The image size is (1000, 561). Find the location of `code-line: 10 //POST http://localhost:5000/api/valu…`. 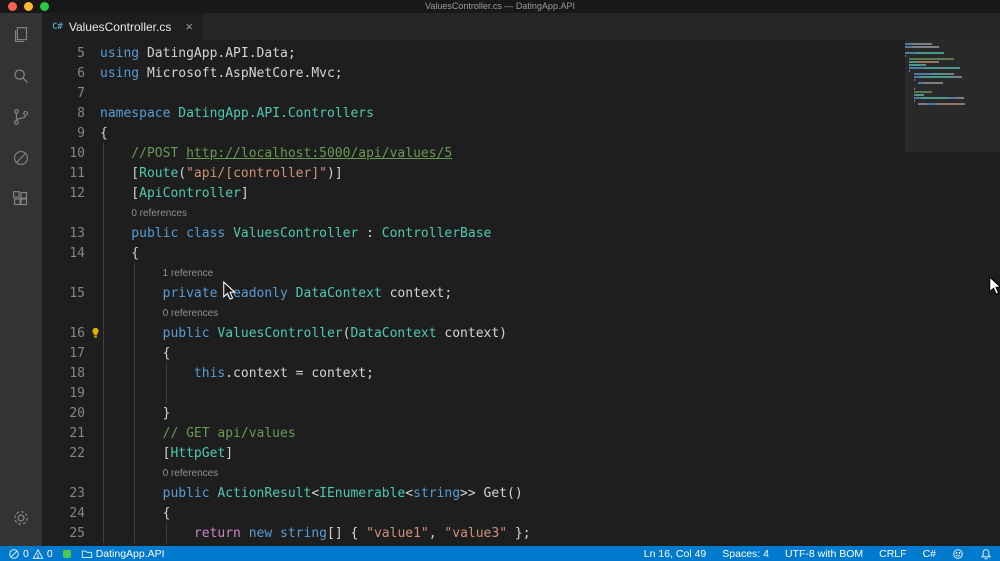

code-line: 10 //POST http://localhost:5000/api/valu… is located at coordinates (521, 153).